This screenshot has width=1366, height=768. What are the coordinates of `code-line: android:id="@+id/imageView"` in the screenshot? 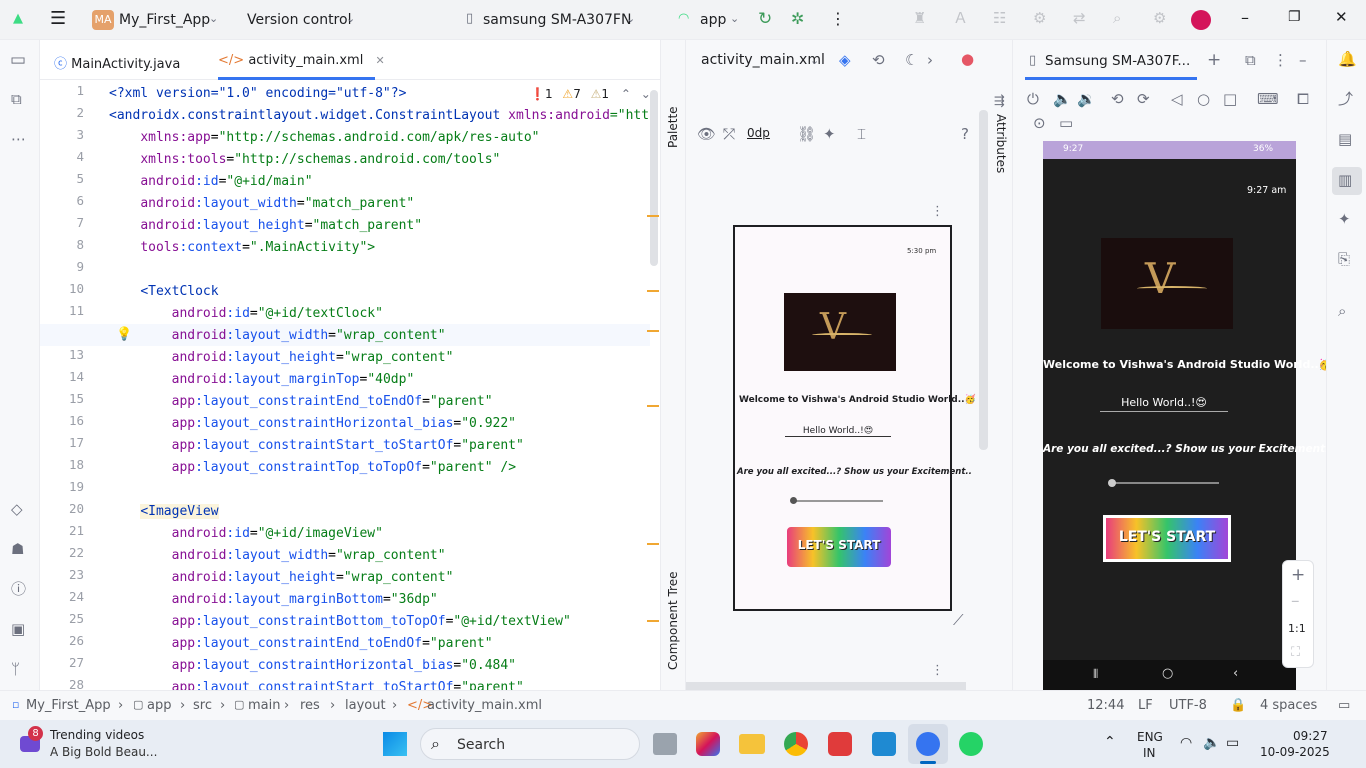 It's located at (246, 534).